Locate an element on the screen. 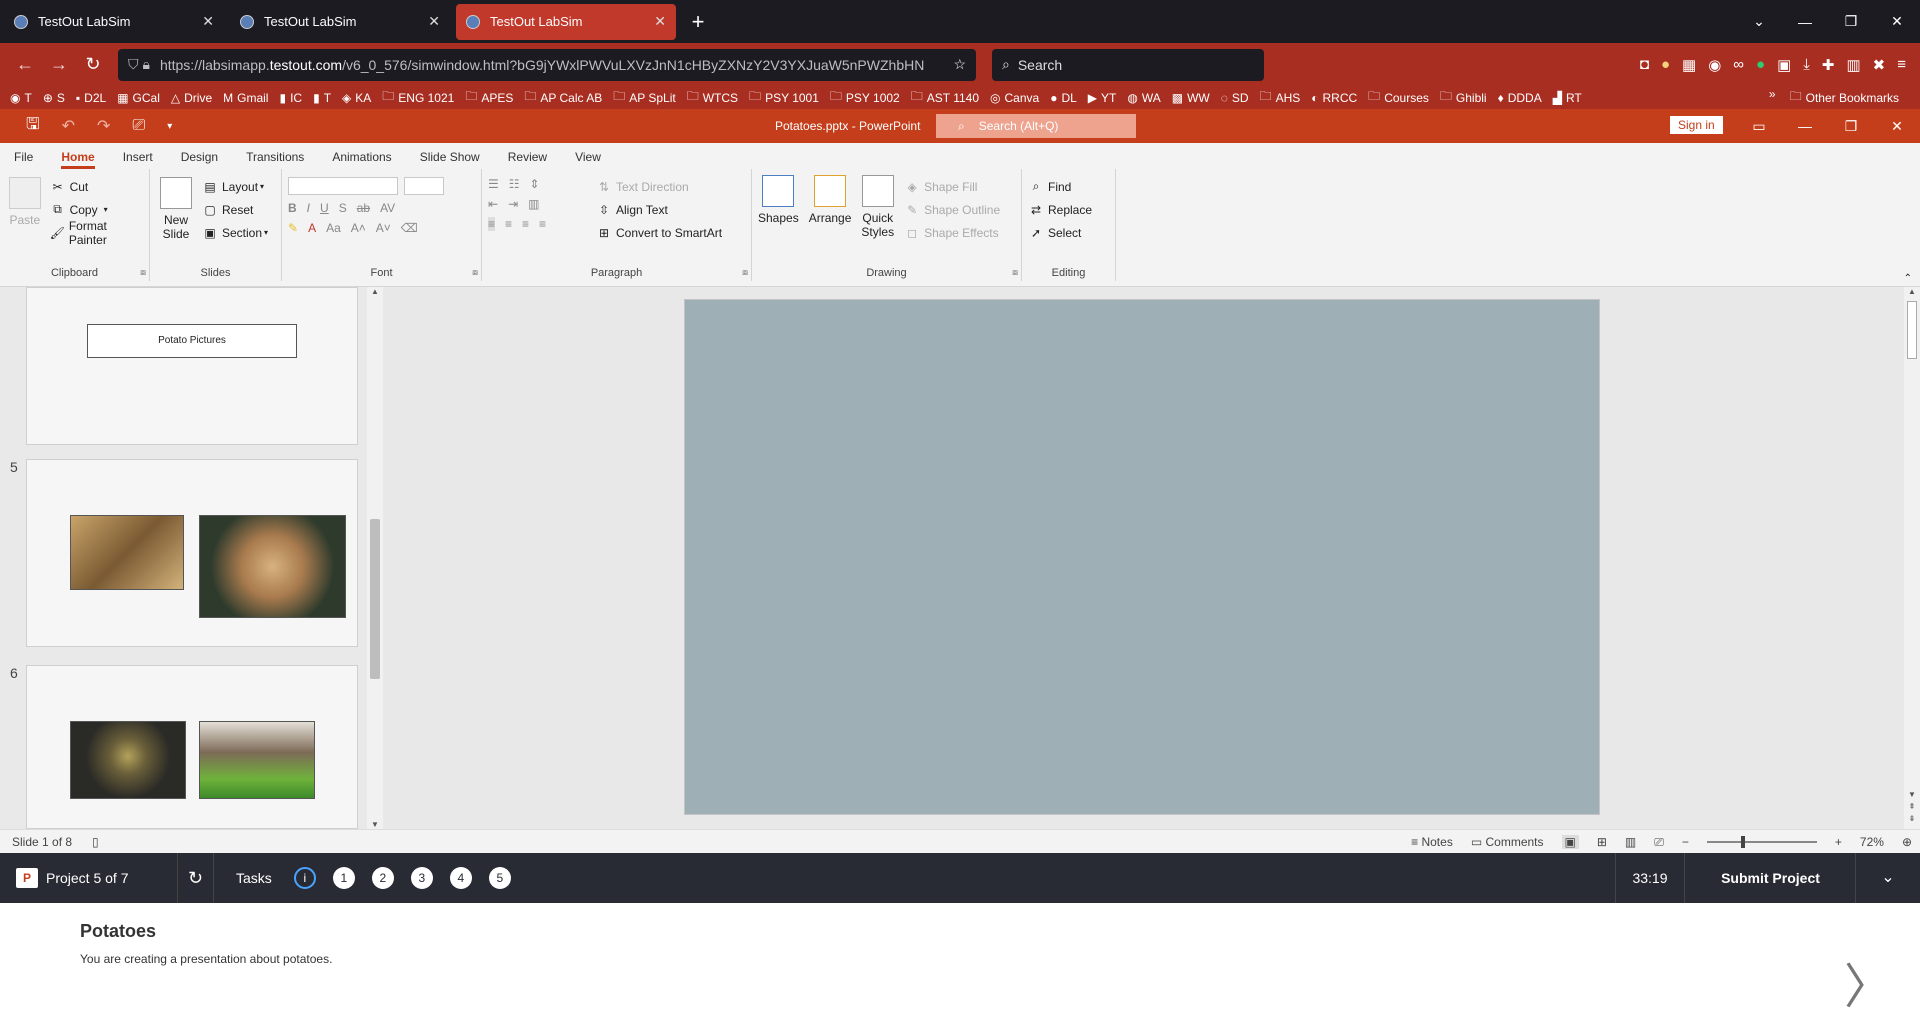 The image size is (1920, 1032). extension-glasses-icon: ∞ is located at coordinates (1738, 65).